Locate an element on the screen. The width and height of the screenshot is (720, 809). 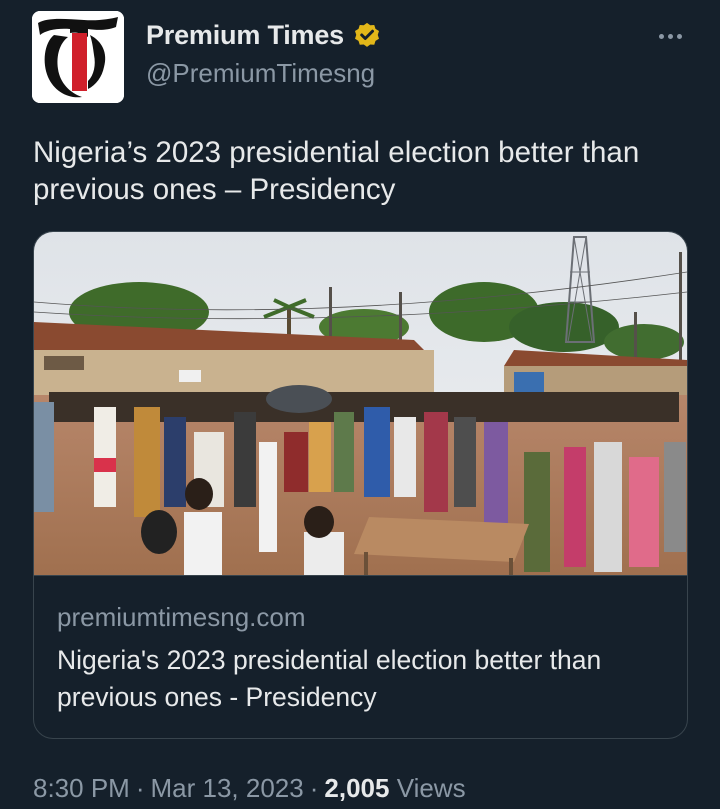
more-horizontal-icon is located at coordinates (661, 36).